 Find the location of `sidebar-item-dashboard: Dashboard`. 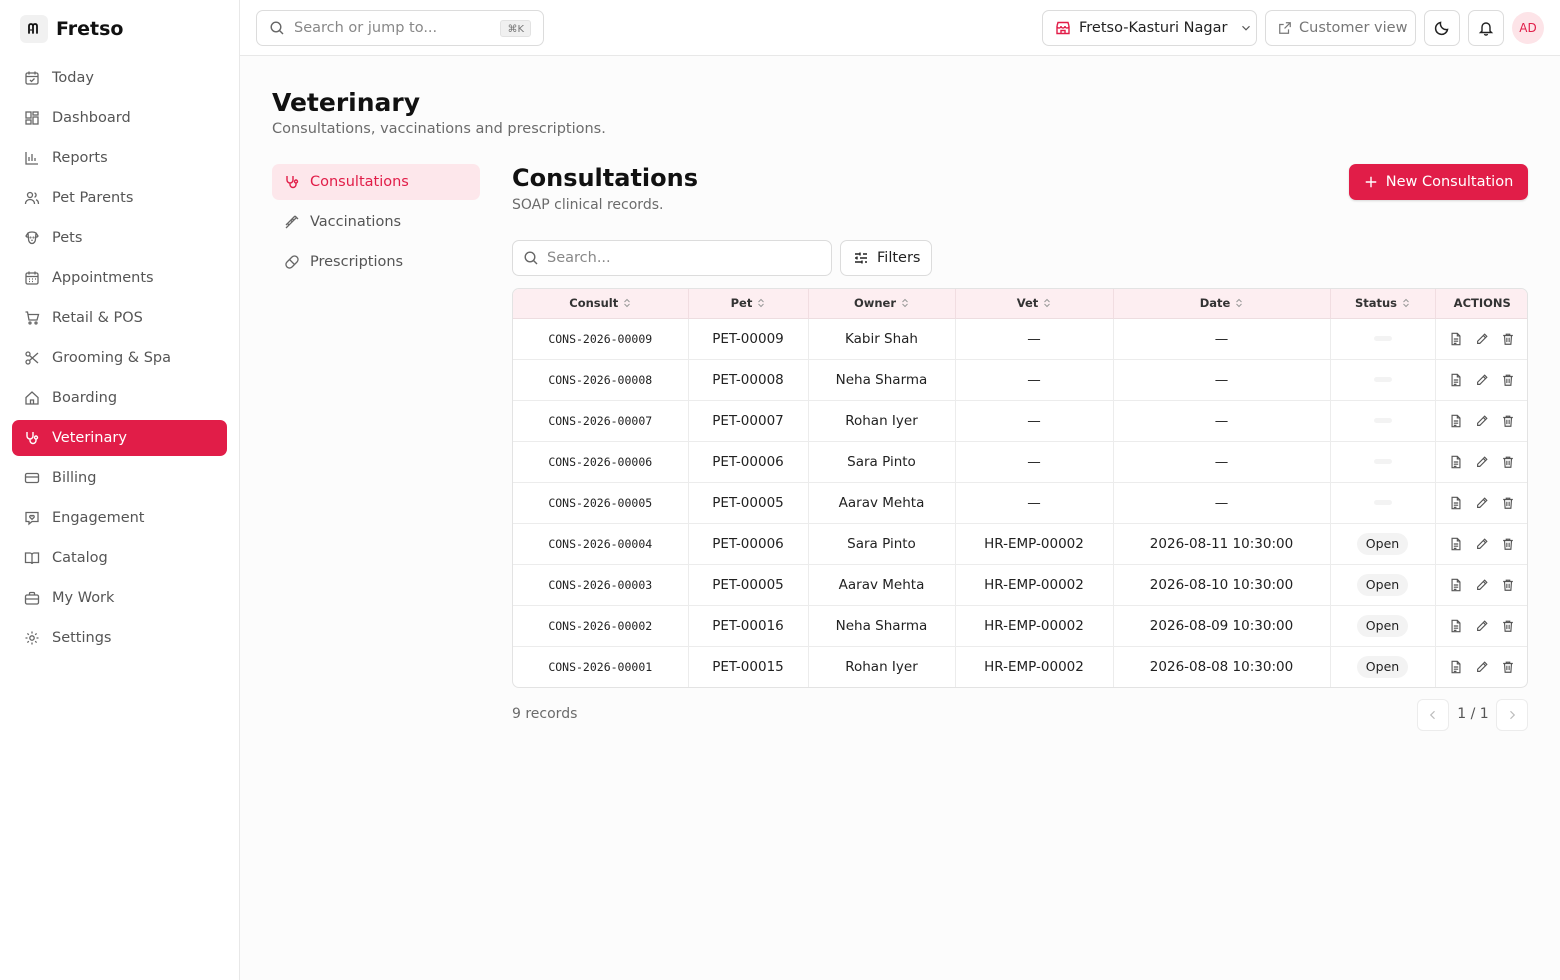

sidebar-item-dashboard: Dashboard is located at coordinates (119, 118).